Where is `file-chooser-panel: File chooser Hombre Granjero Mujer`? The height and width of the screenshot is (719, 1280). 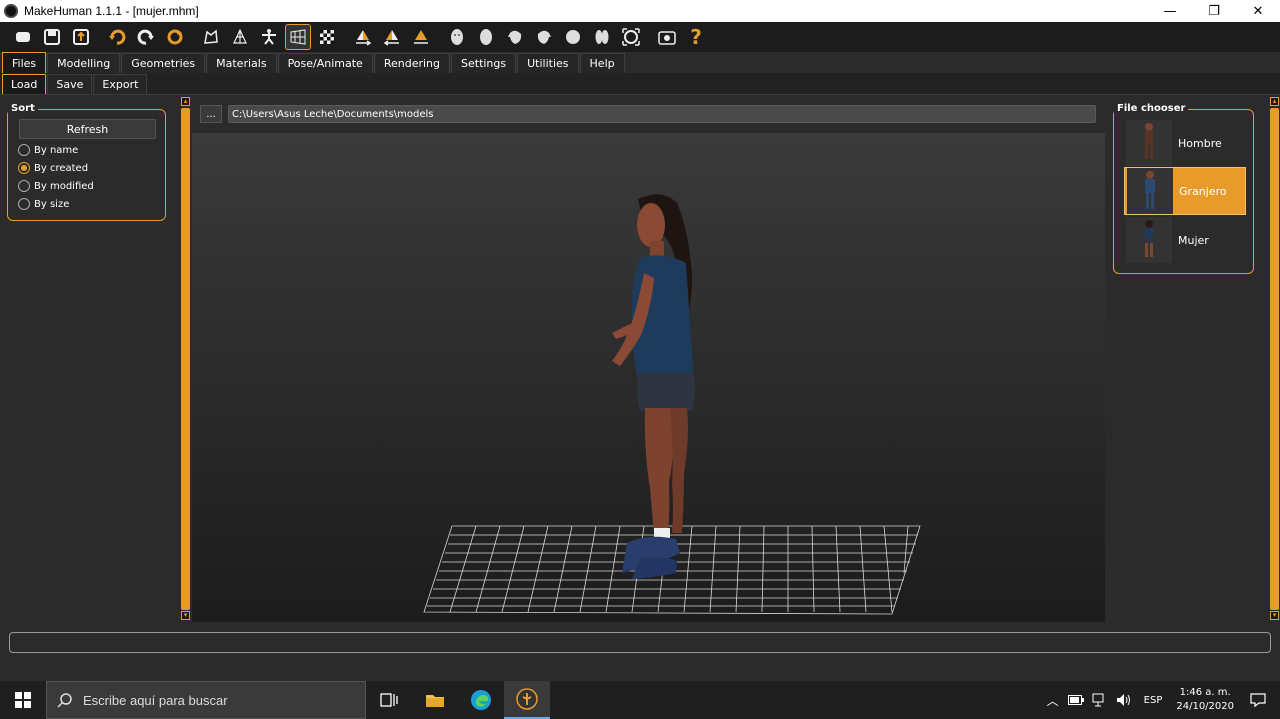
file-chooser-panel: File chooser Hombre Granjero Mujer is located at coordinates (1183, 188).